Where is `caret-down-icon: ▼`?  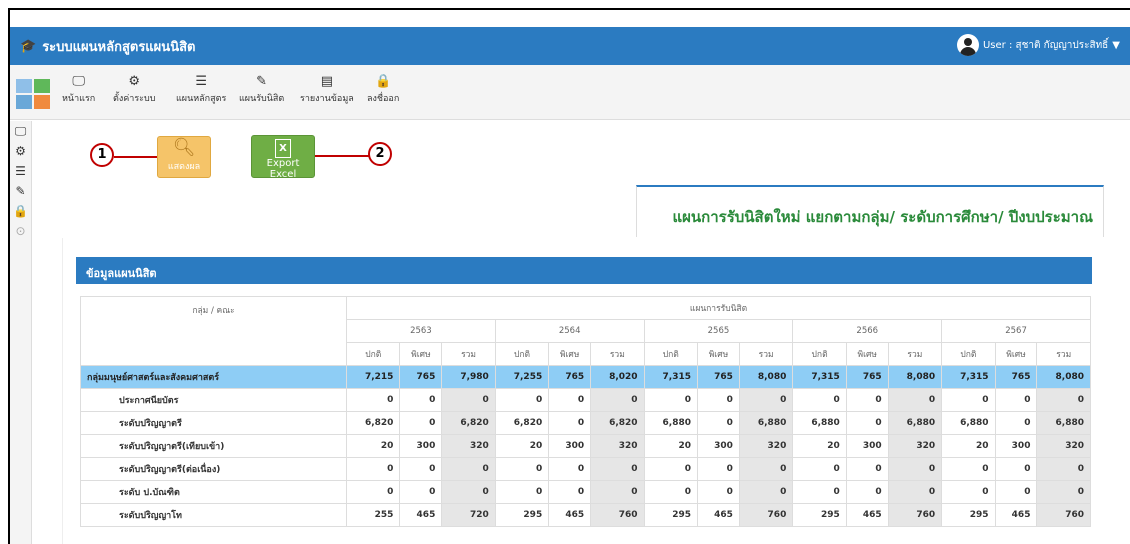
caret-down-icon: ▼ is located at coordinates (1116, 45).